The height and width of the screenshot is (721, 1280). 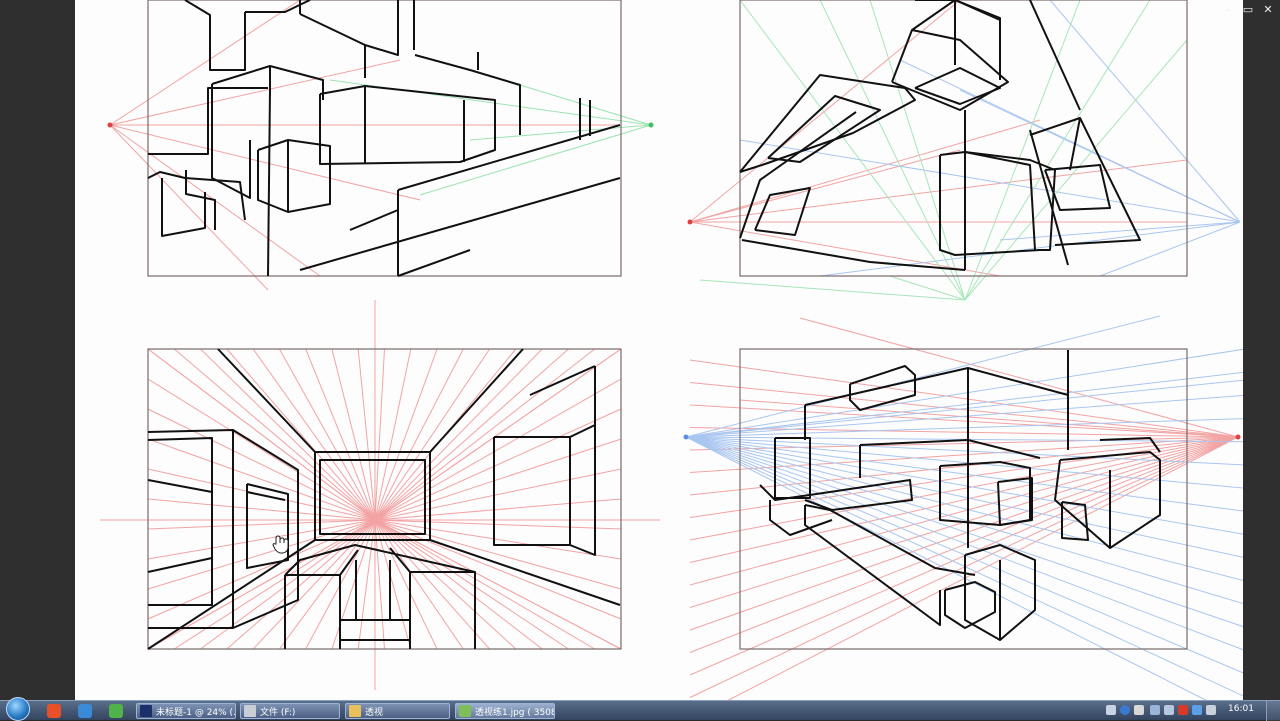 I want to click on taskbar-button-label: 文件 (F:), so click(x=278, y=712).